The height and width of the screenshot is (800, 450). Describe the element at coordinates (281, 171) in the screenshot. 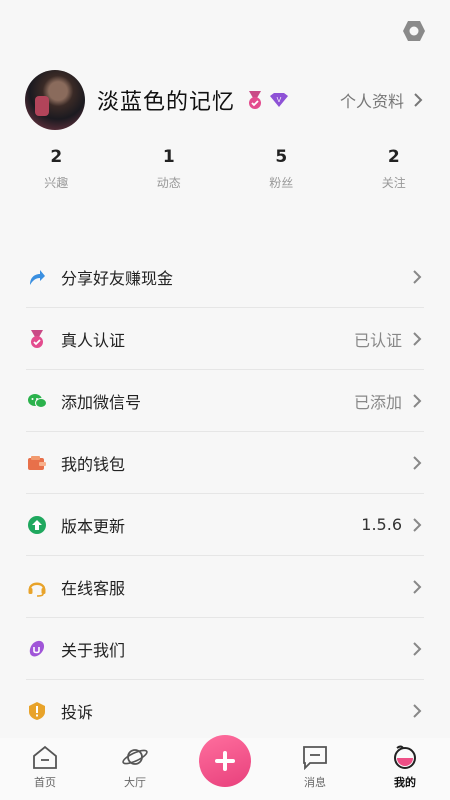

I see `stat-fans: 5 粉丝` at that location.